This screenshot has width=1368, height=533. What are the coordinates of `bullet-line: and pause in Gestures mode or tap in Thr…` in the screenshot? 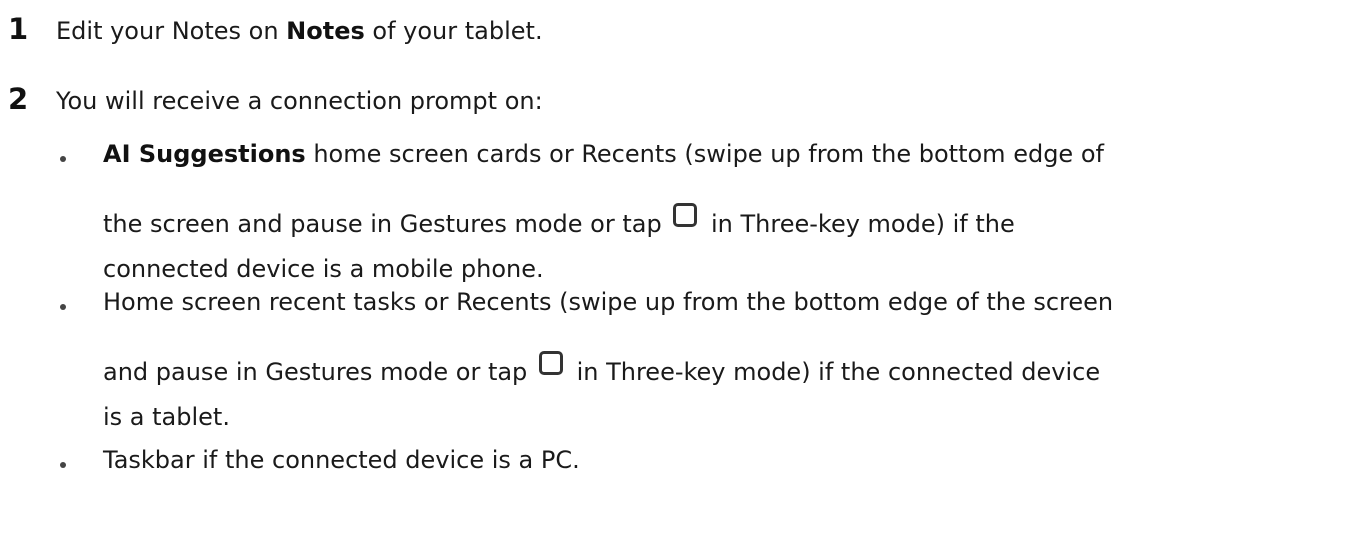 It's located at (602, 368).